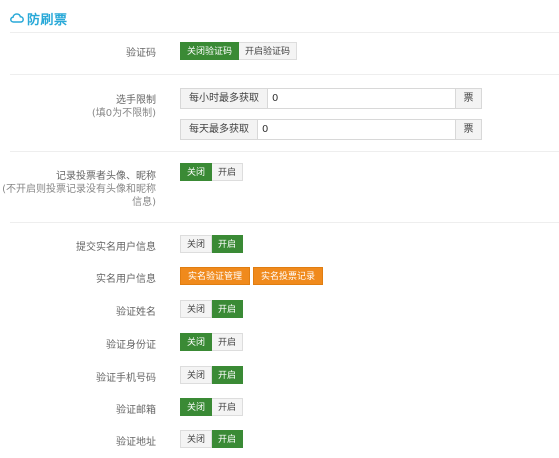  What do you see at coordinates (196, 244) in the screenshot?
I see `submit-realname-off-button: 关闭` at bounding box center [196, 244].